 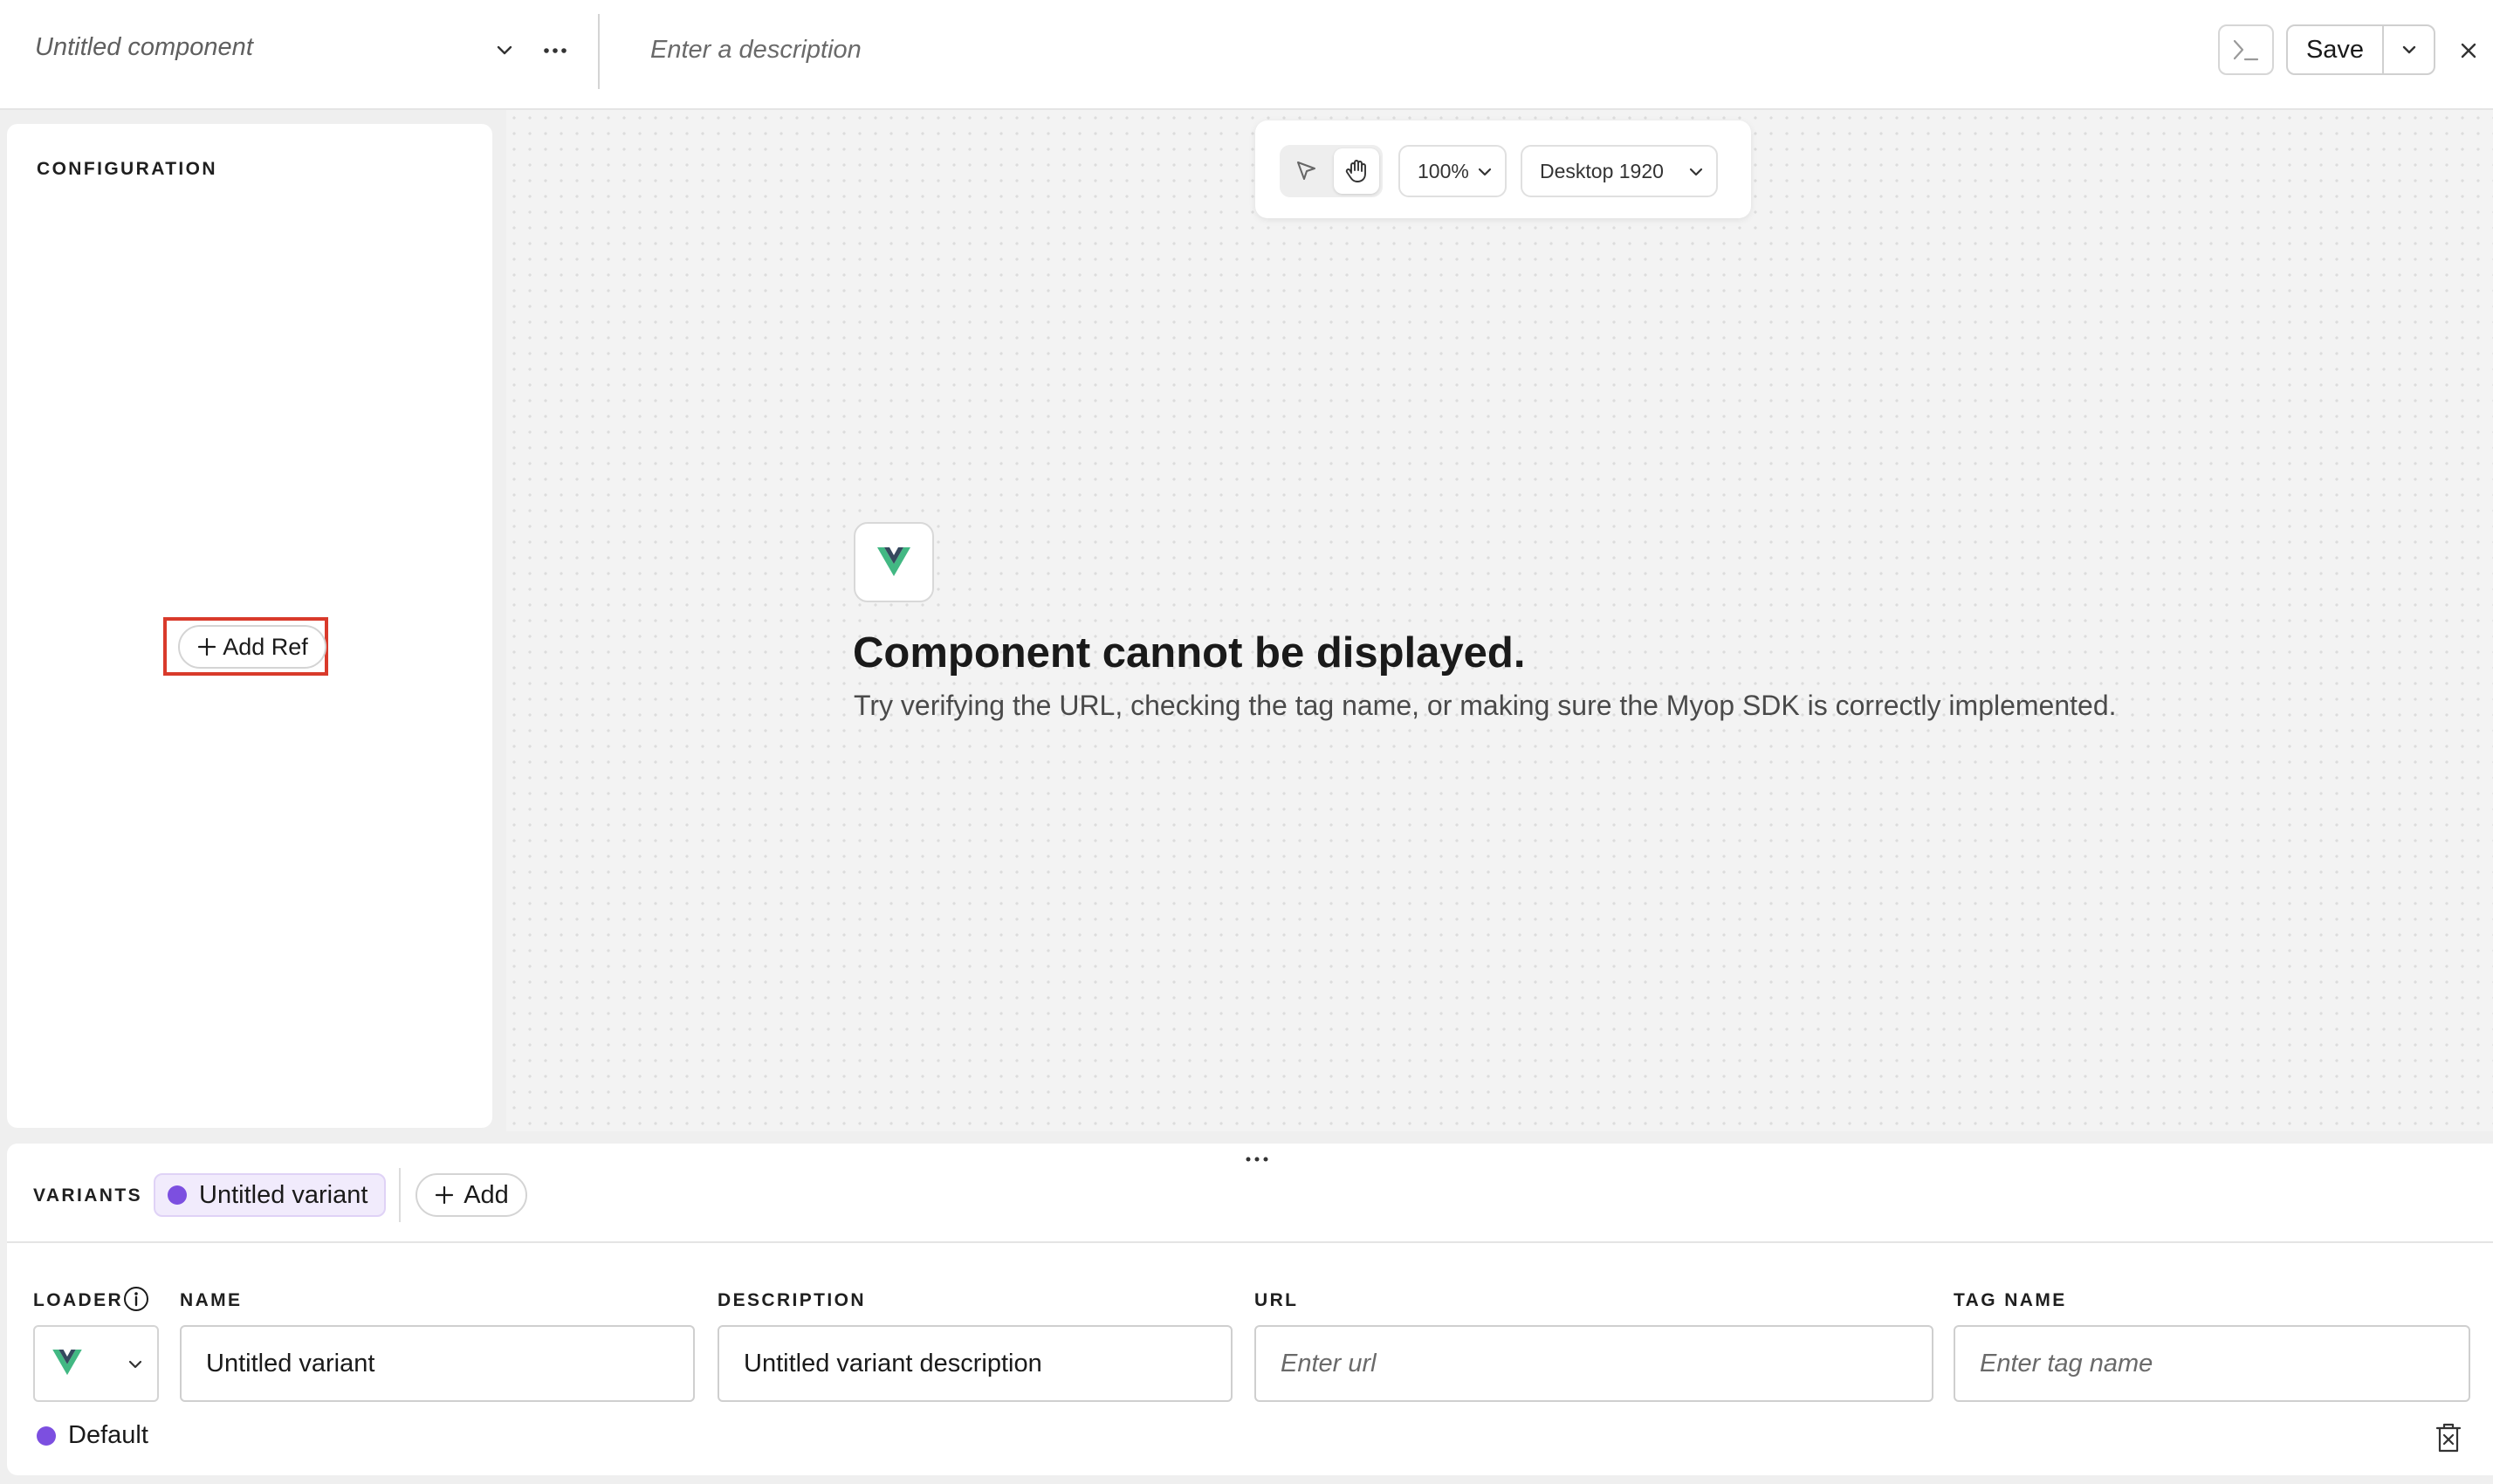 I want to click on add-variant-label: Add, so click(x=486, y=1195).